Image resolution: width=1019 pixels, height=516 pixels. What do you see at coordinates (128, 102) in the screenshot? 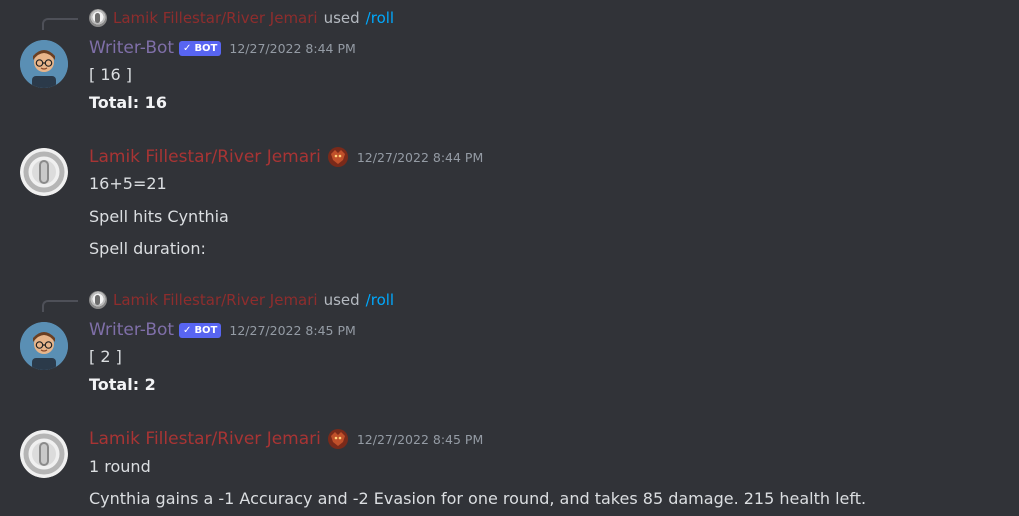
I see `message-line-total: Total: 16` at bounding box center [128, 102].